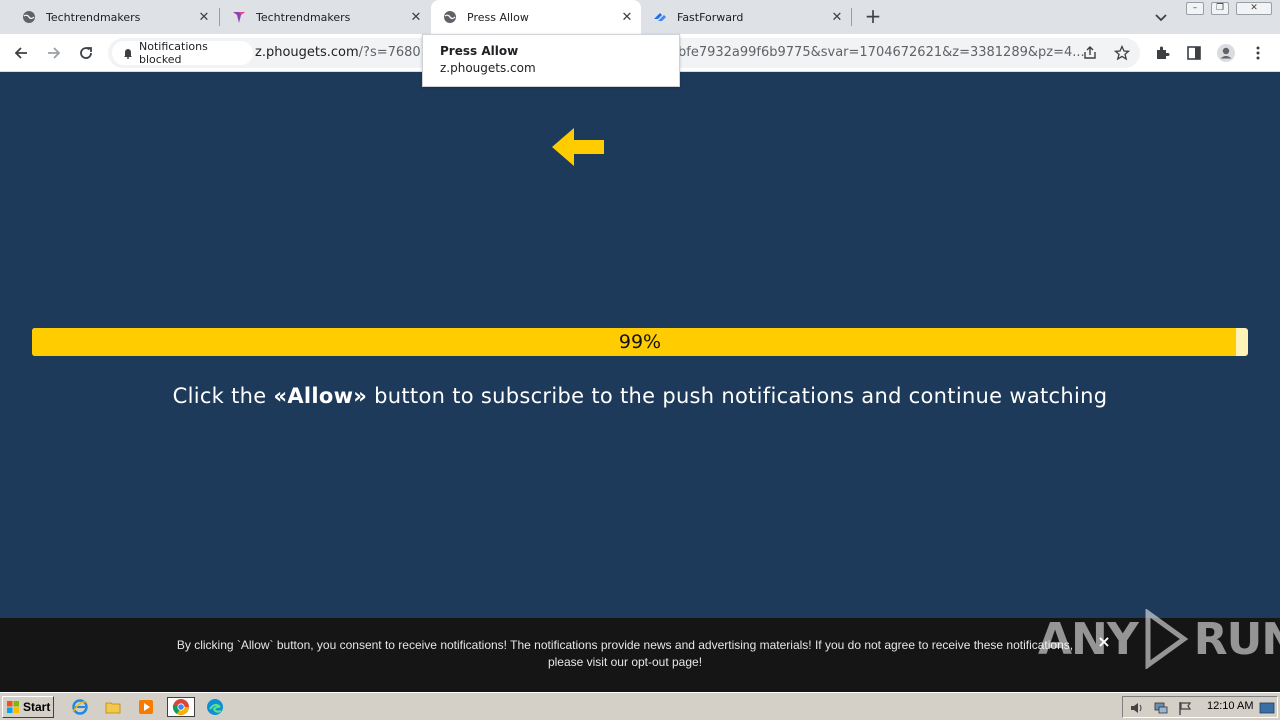 The height and width of the screenshot is (720, 1280). I want to click on watermark-right: RUN, so click(1236, 639).